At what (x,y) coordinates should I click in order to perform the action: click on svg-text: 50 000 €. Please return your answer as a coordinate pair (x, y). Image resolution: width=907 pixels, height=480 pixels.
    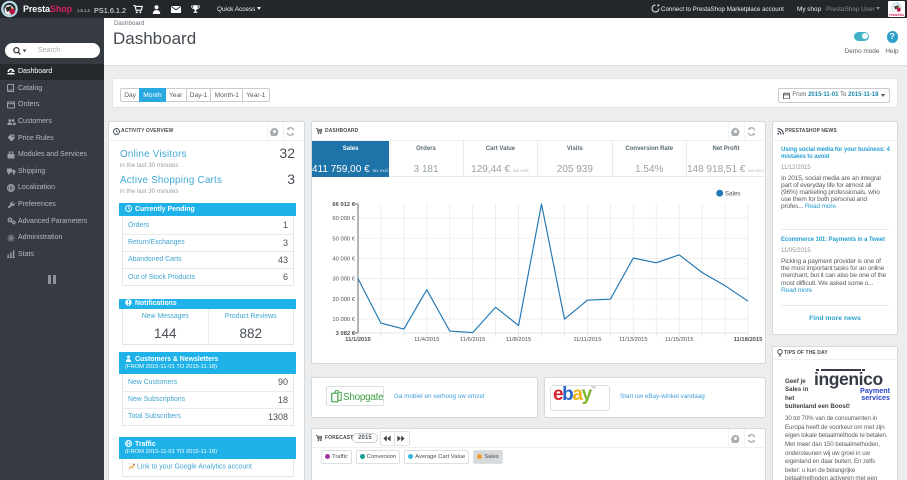
    Looking at the image, I should click on (343, 239).